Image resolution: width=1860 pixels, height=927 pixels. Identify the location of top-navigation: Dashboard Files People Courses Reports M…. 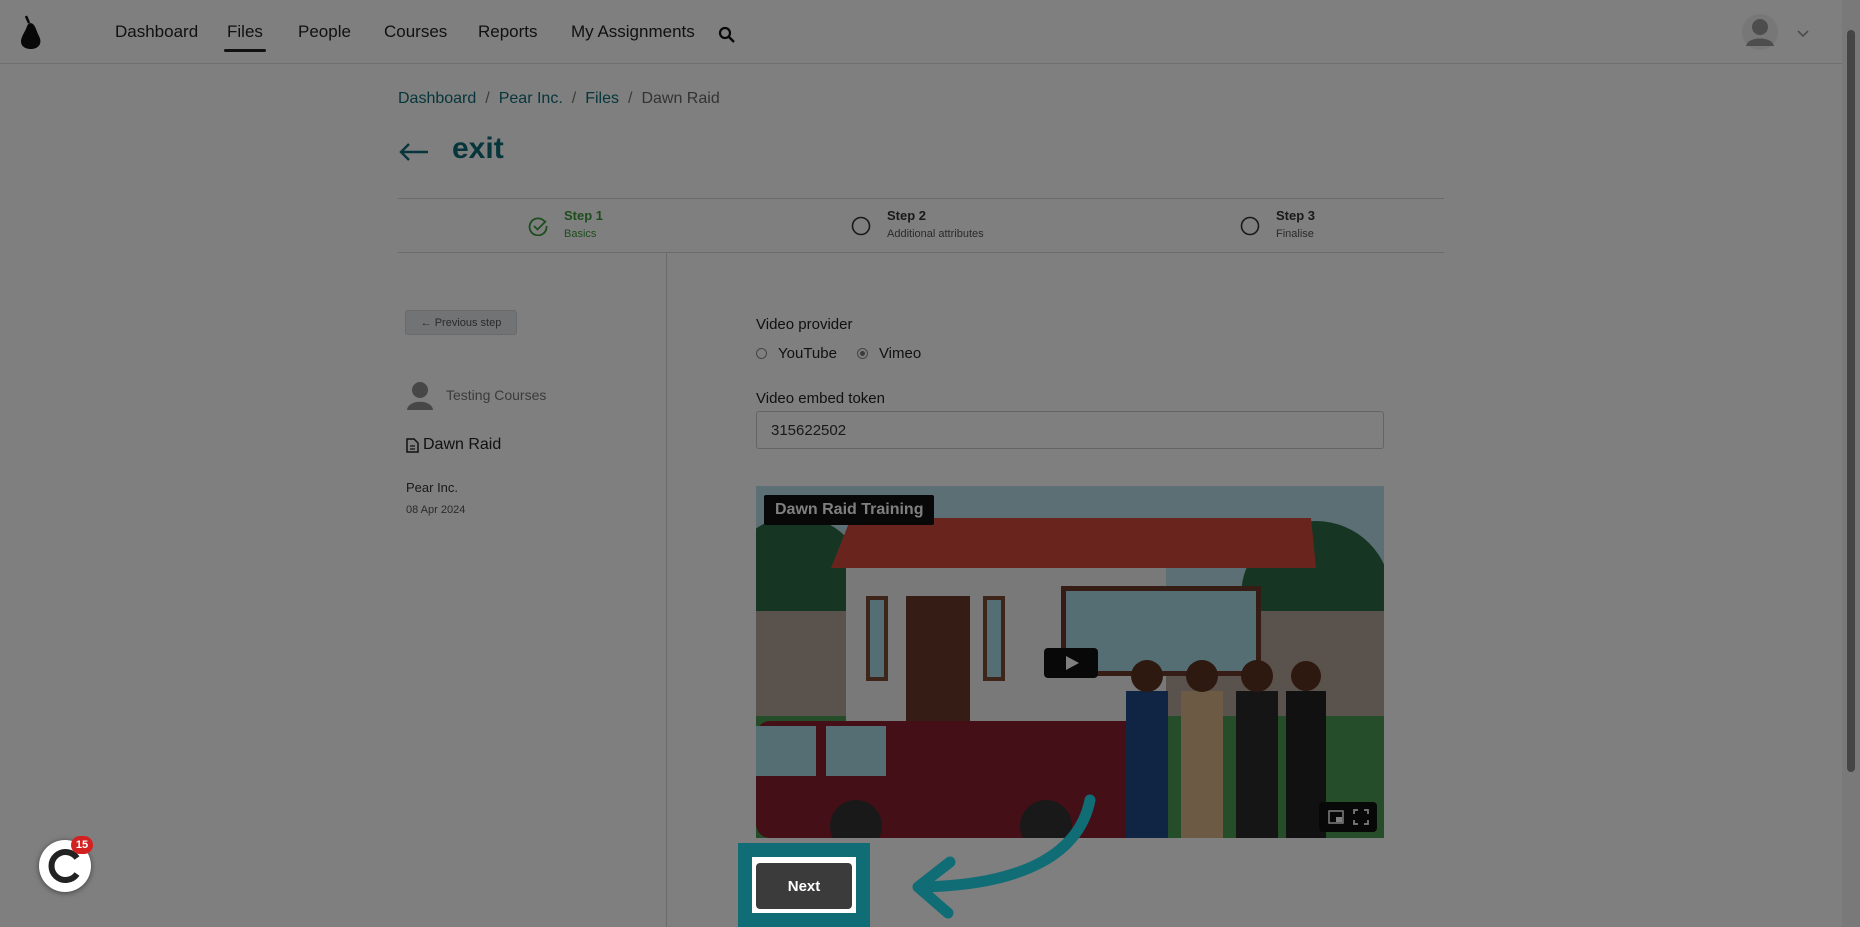
(921, 32).